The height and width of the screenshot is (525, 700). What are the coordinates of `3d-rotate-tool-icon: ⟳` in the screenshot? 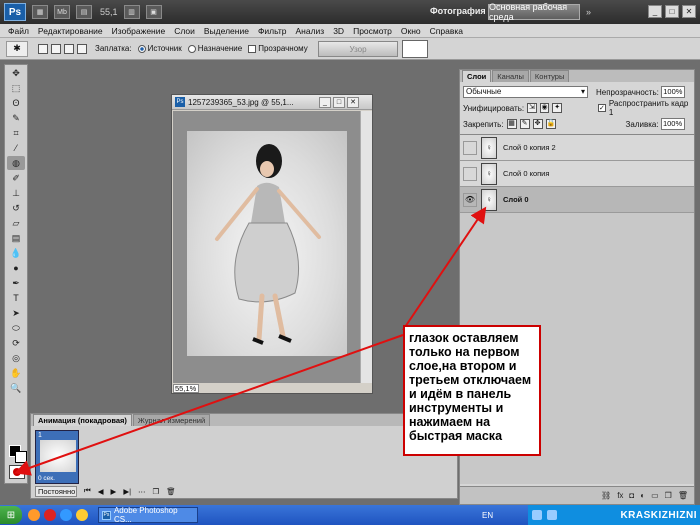 It's located at (16, 343).